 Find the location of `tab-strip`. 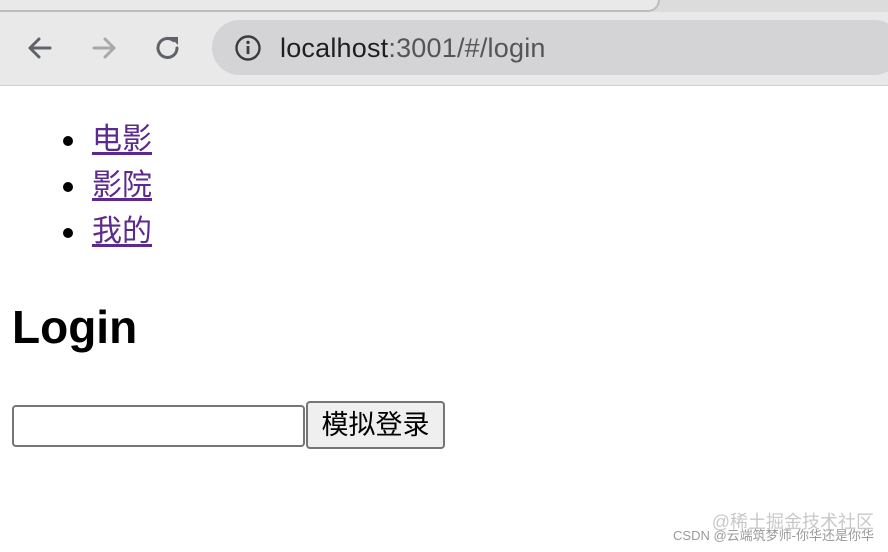

tab-strip is located at coordinates (444, 6).